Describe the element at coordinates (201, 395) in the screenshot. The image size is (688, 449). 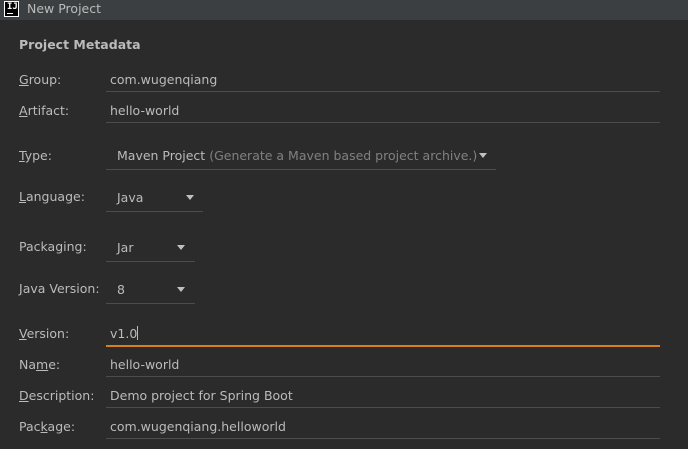
I see `description-value: Demo project for Spring Boot` at that location.